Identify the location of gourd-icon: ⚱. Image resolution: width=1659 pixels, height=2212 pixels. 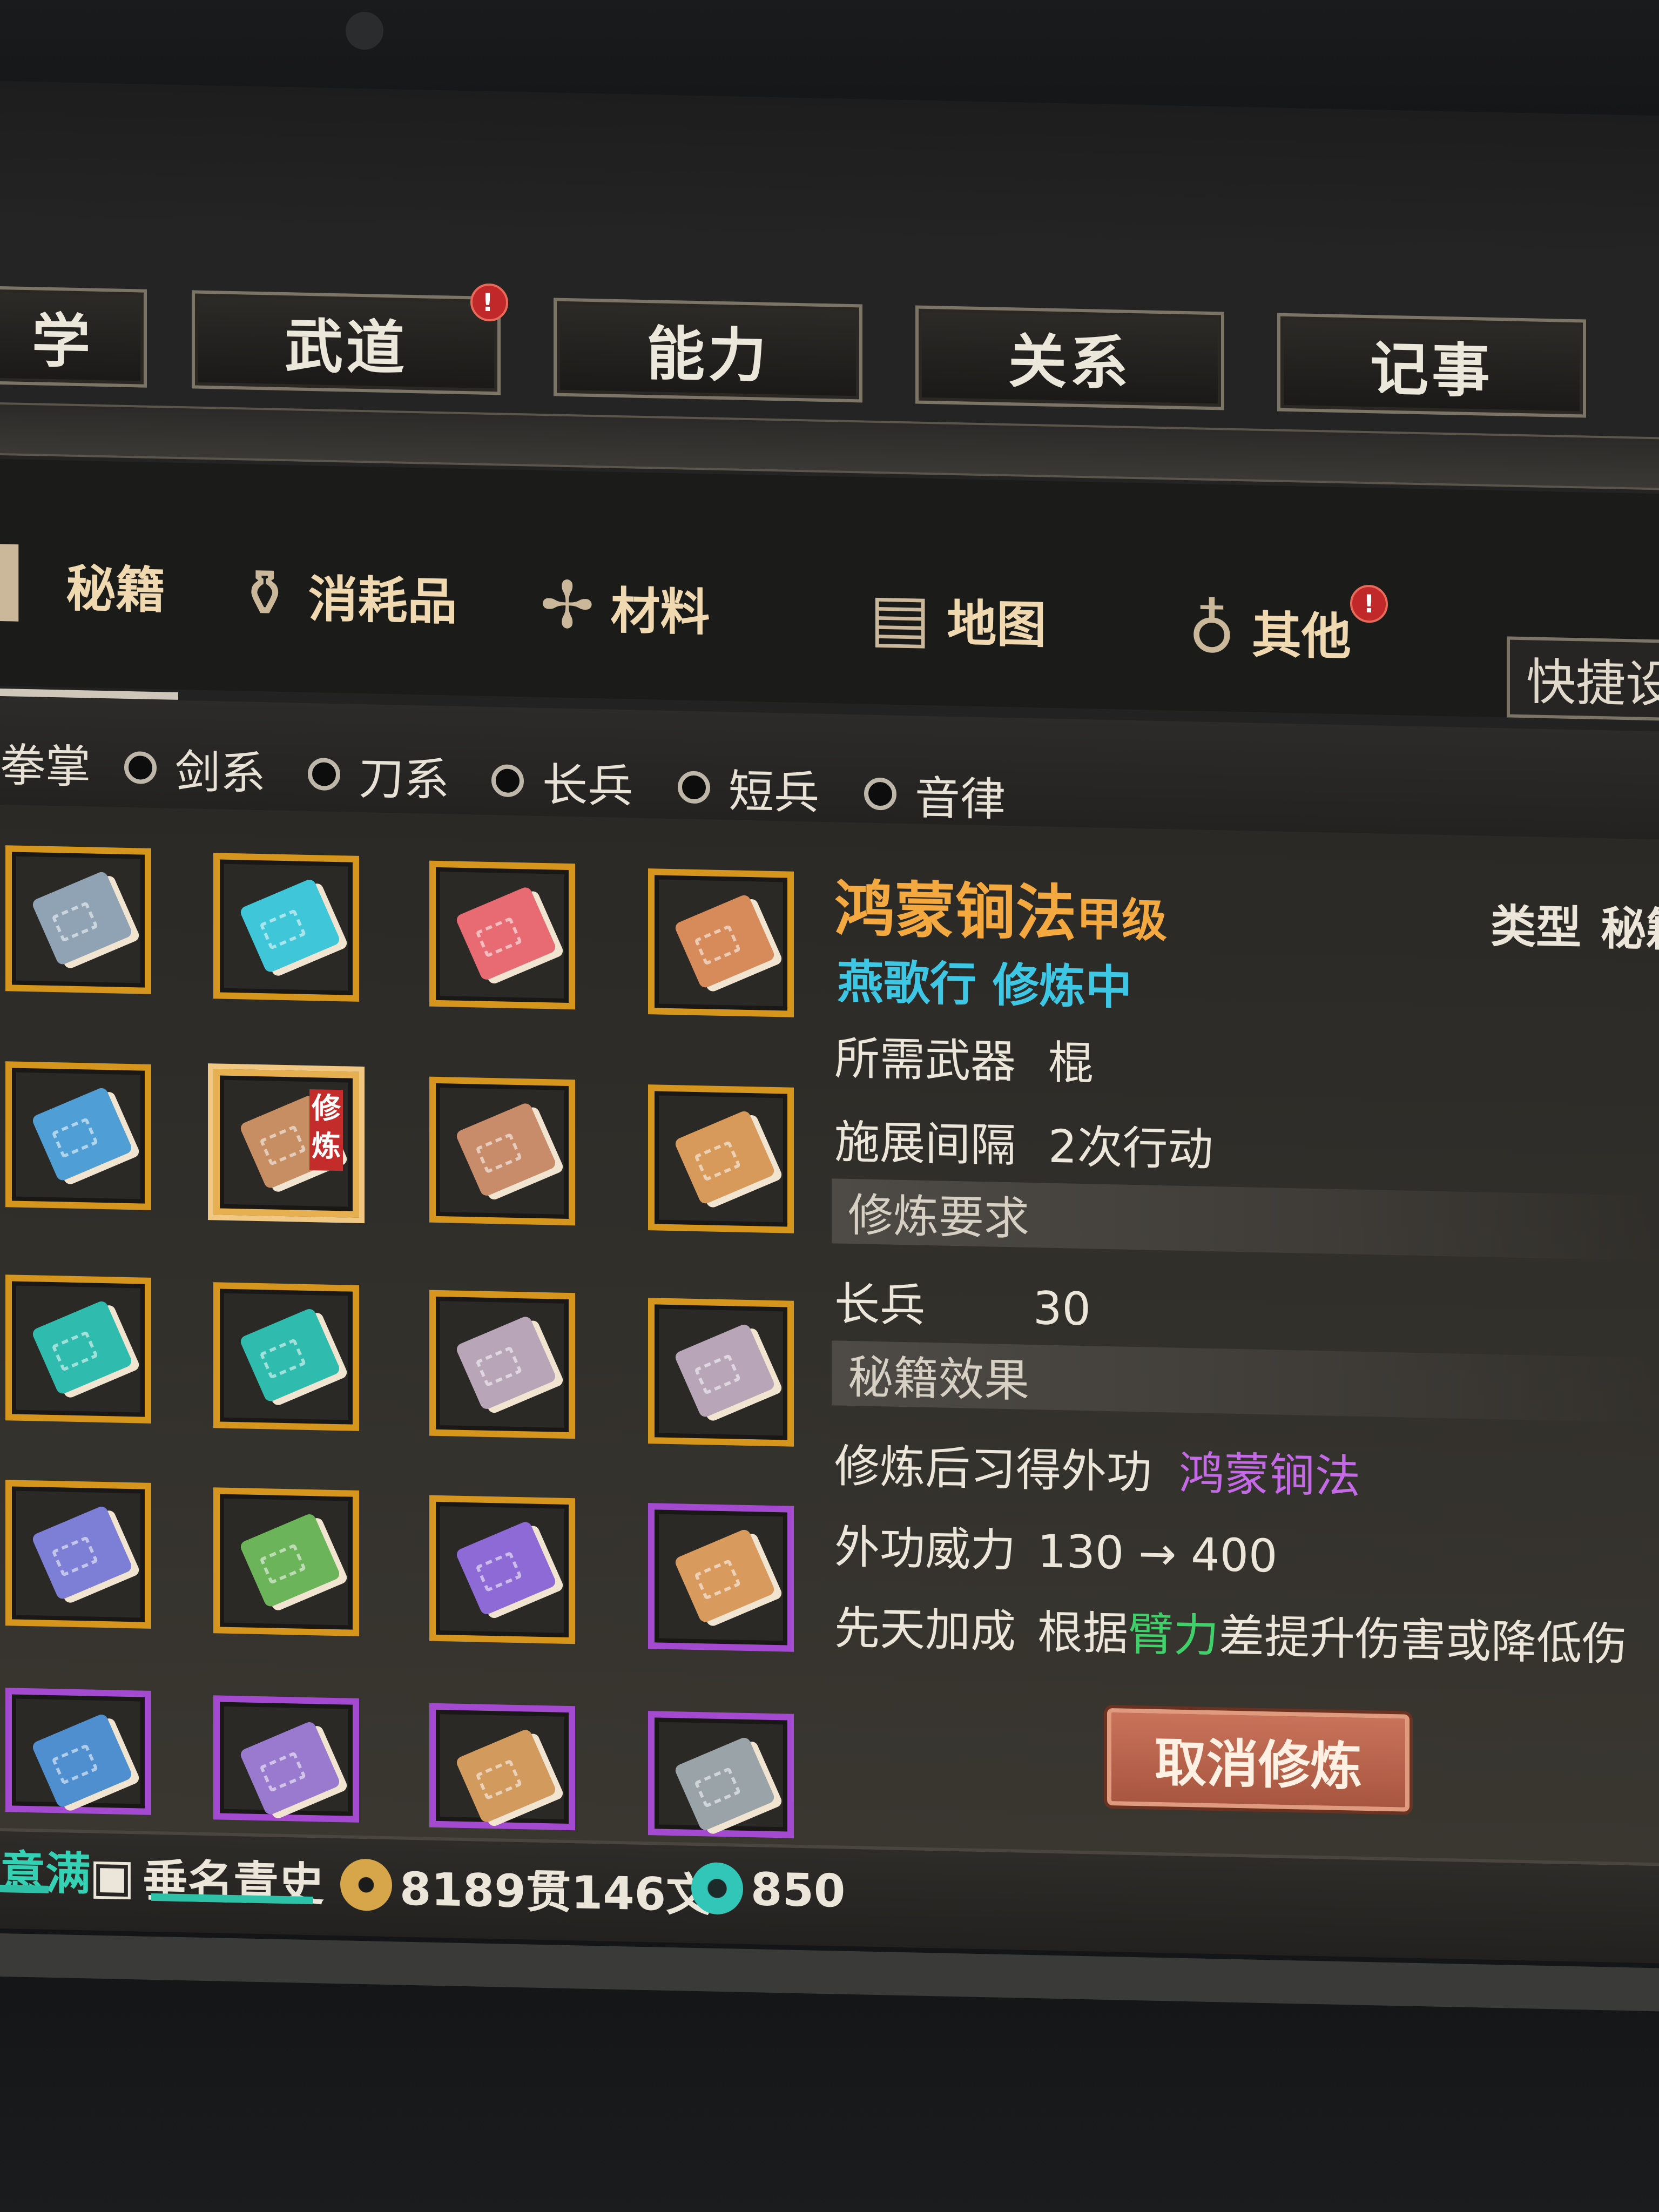
(265, 594).